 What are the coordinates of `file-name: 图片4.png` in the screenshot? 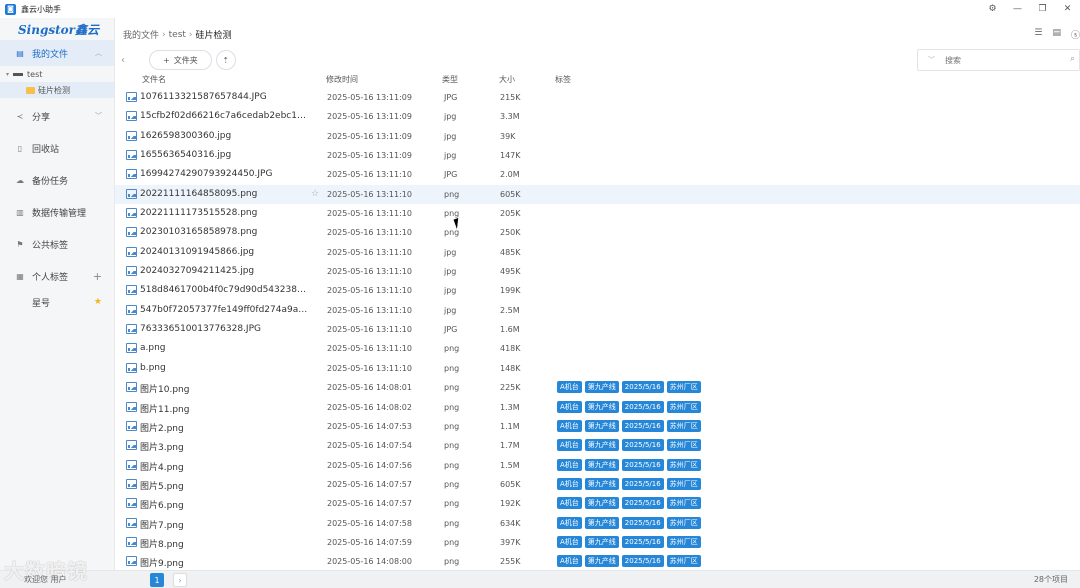 It's located at (225, 466).